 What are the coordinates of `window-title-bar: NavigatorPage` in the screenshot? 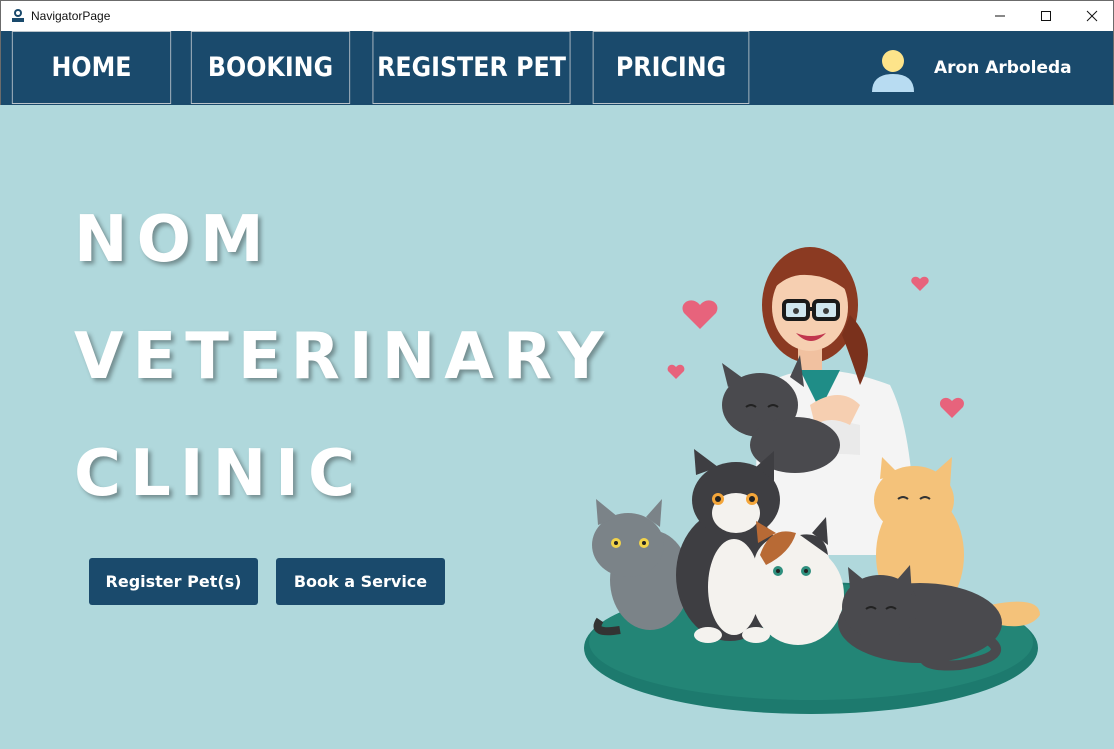 It's located at (557, 15).